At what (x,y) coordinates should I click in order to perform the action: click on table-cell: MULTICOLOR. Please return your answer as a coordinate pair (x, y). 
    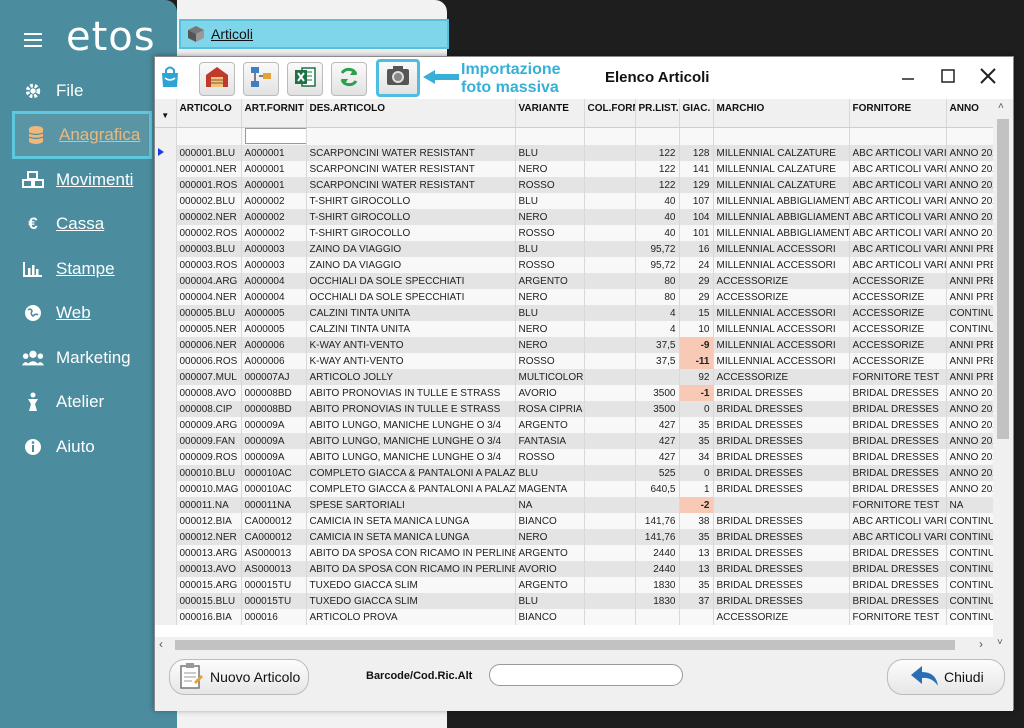
    Looking at the image, I should click on (550, 377).